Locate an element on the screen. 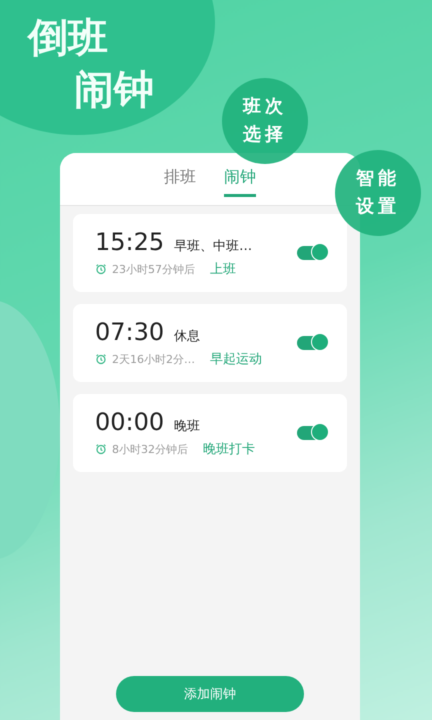 The width and height of the screenshot is (432, 720). feature-badge: 智能 设置 is located at coordinates (378, 193).